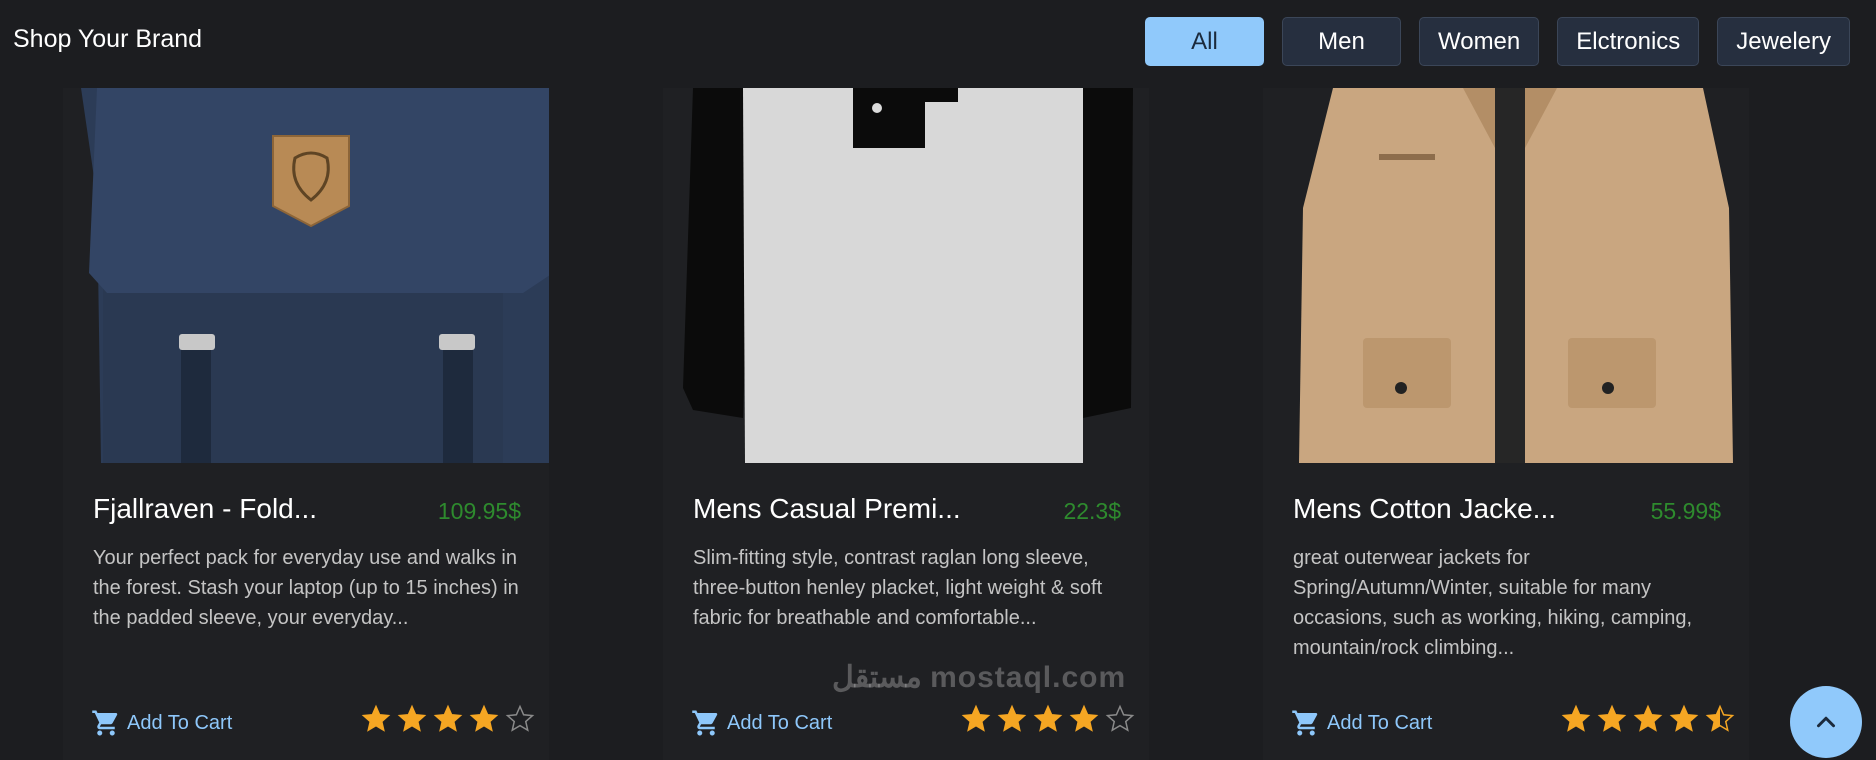 The image size is (1876, 760). Describe the element at coordinates (1628, 41) in the screenshot. I see `filter-electronics-button: Elctronics` at that location.